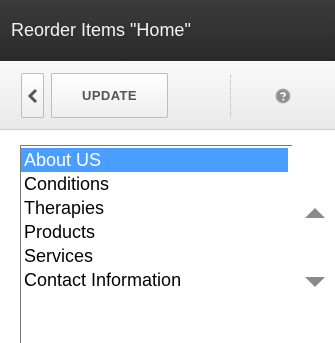 The width and height of the screenshot is (335, 343). Describe the element at coordinates (109, 95) in the screenshot. I see `update-button: UPDATE` at that location.